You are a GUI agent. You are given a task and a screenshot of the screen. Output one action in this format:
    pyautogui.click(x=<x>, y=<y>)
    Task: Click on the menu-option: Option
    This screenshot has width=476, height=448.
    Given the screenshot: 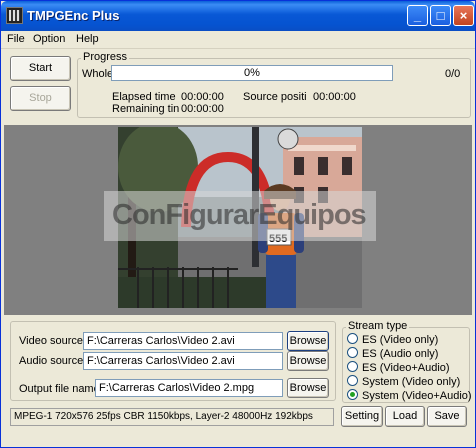 What is the action you would take?
    pyautogui.click(x=49, y=39)
    